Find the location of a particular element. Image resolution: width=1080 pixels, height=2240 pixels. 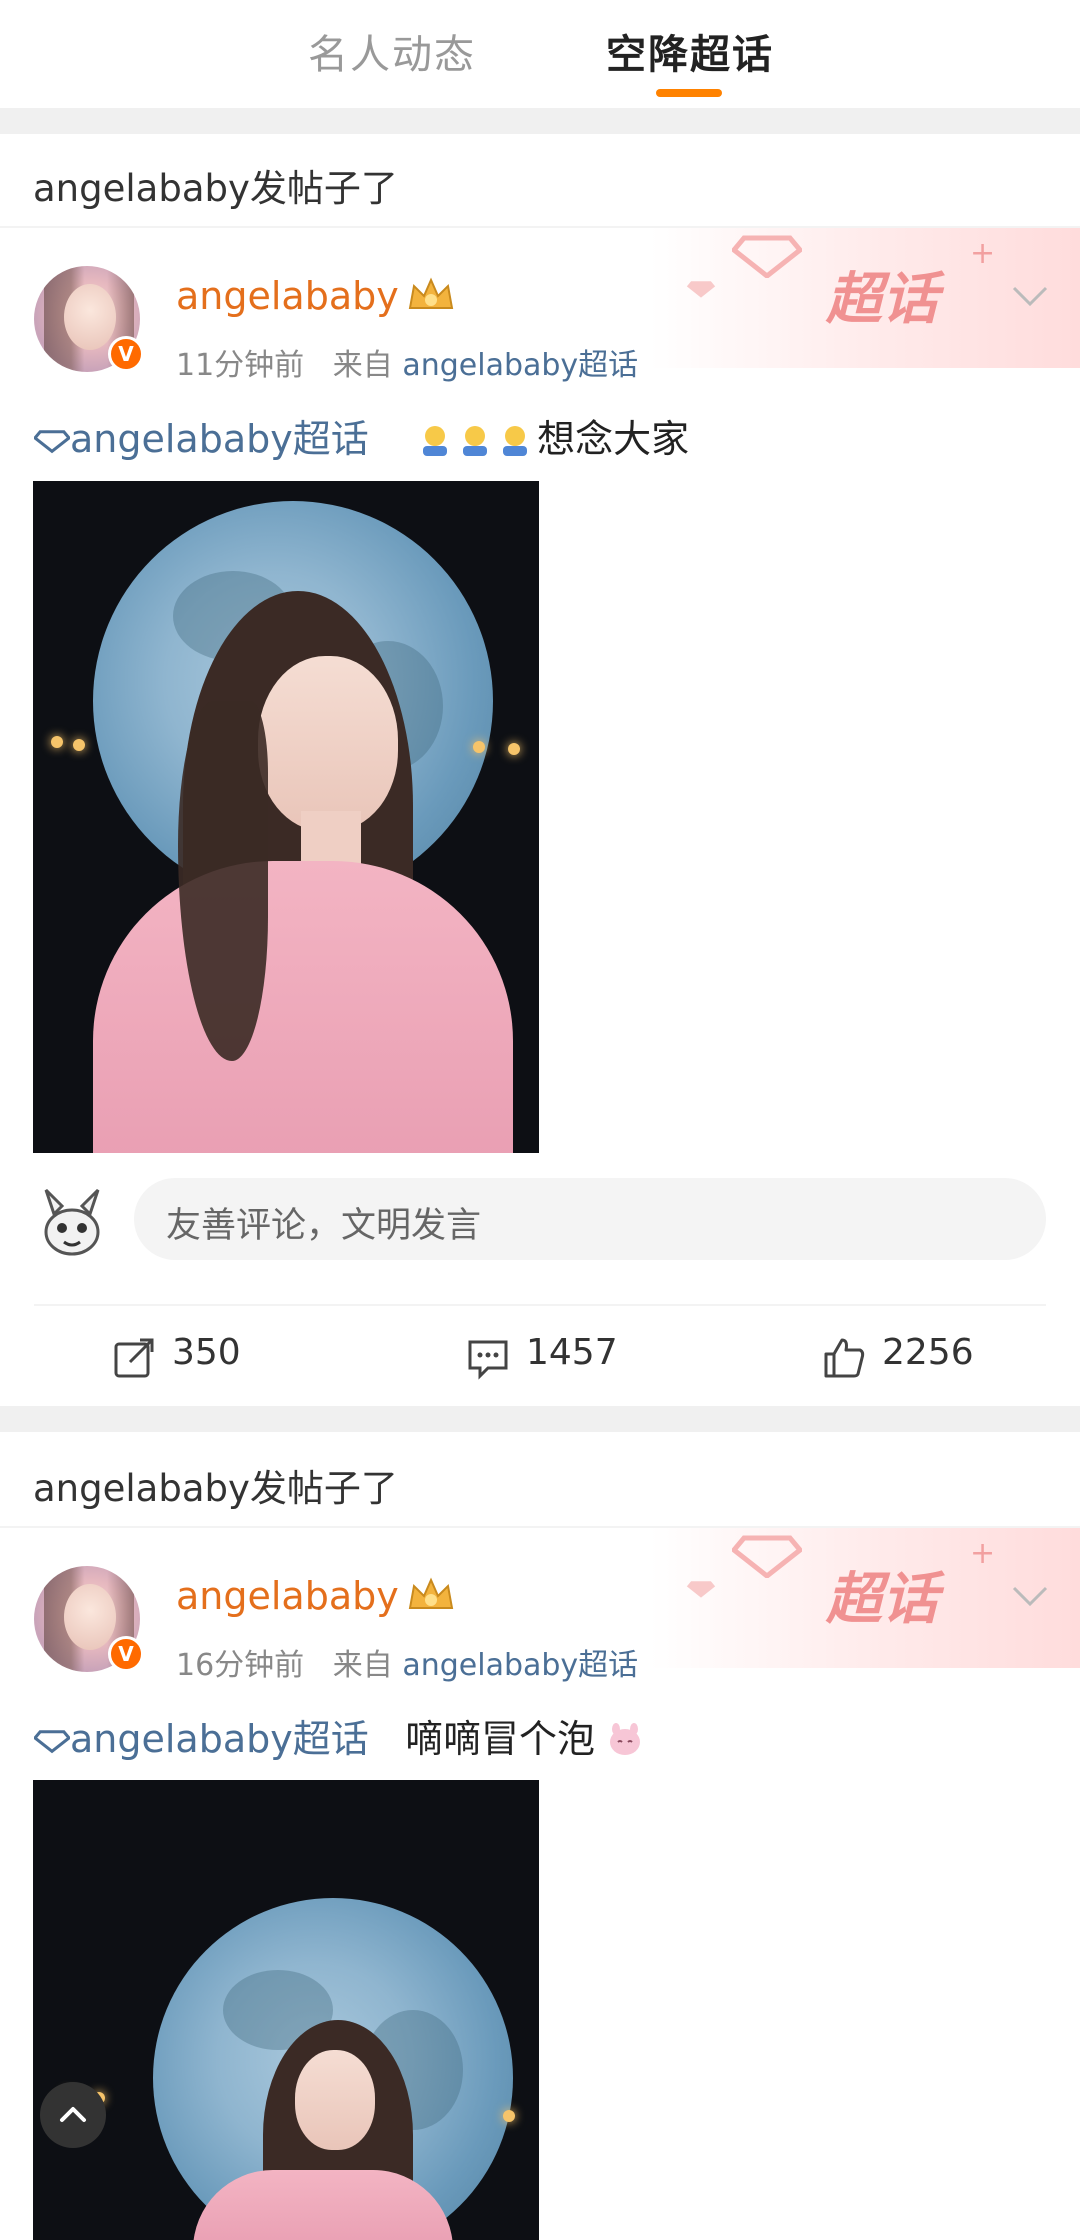

post-actions: 350 1457 2256 is located at coordinates (540, 1362).